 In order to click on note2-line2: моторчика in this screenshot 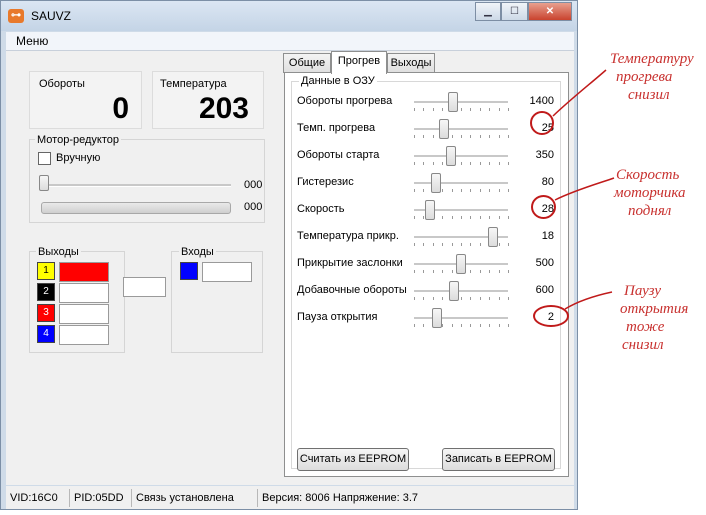, I will do `click(650, 193)`.